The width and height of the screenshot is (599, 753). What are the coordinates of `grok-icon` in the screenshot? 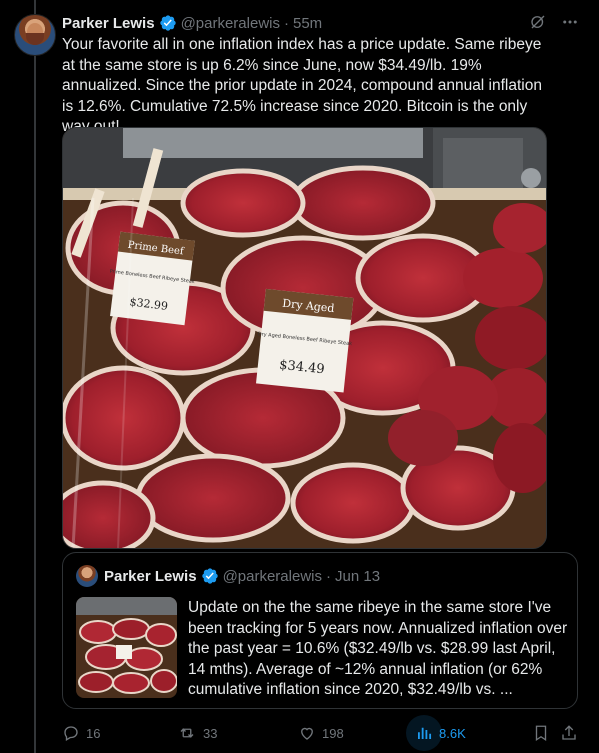 It's located at (538, 22).